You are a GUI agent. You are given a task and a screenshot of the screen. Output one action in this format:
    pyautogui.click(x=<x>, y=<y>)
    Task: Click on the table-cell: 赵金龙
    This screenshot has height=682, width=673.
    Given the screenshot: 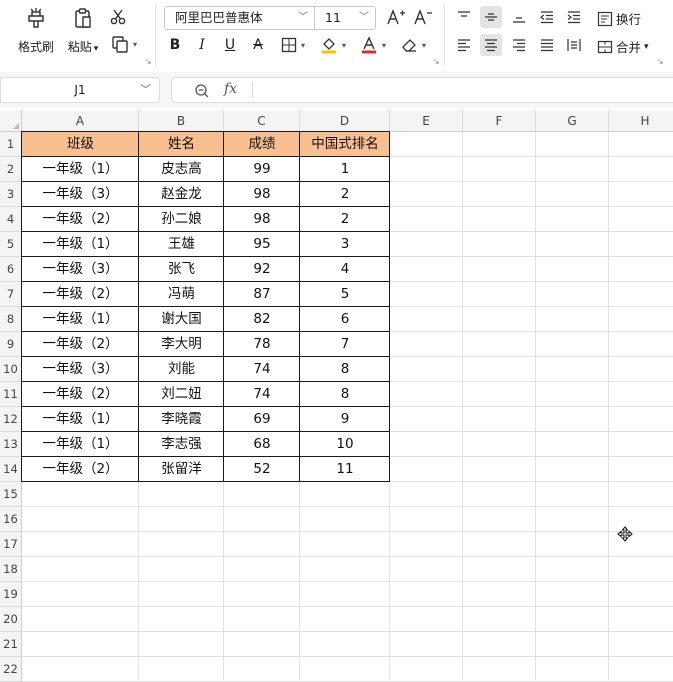 What is the action you would take?
    pyautogui.click(x=181, y=194)
    